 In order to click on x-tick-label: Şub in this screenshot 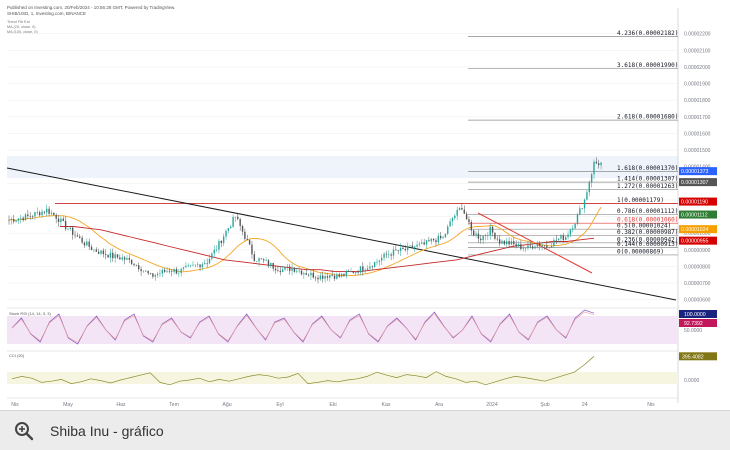, I will do `click(544, 405)`.